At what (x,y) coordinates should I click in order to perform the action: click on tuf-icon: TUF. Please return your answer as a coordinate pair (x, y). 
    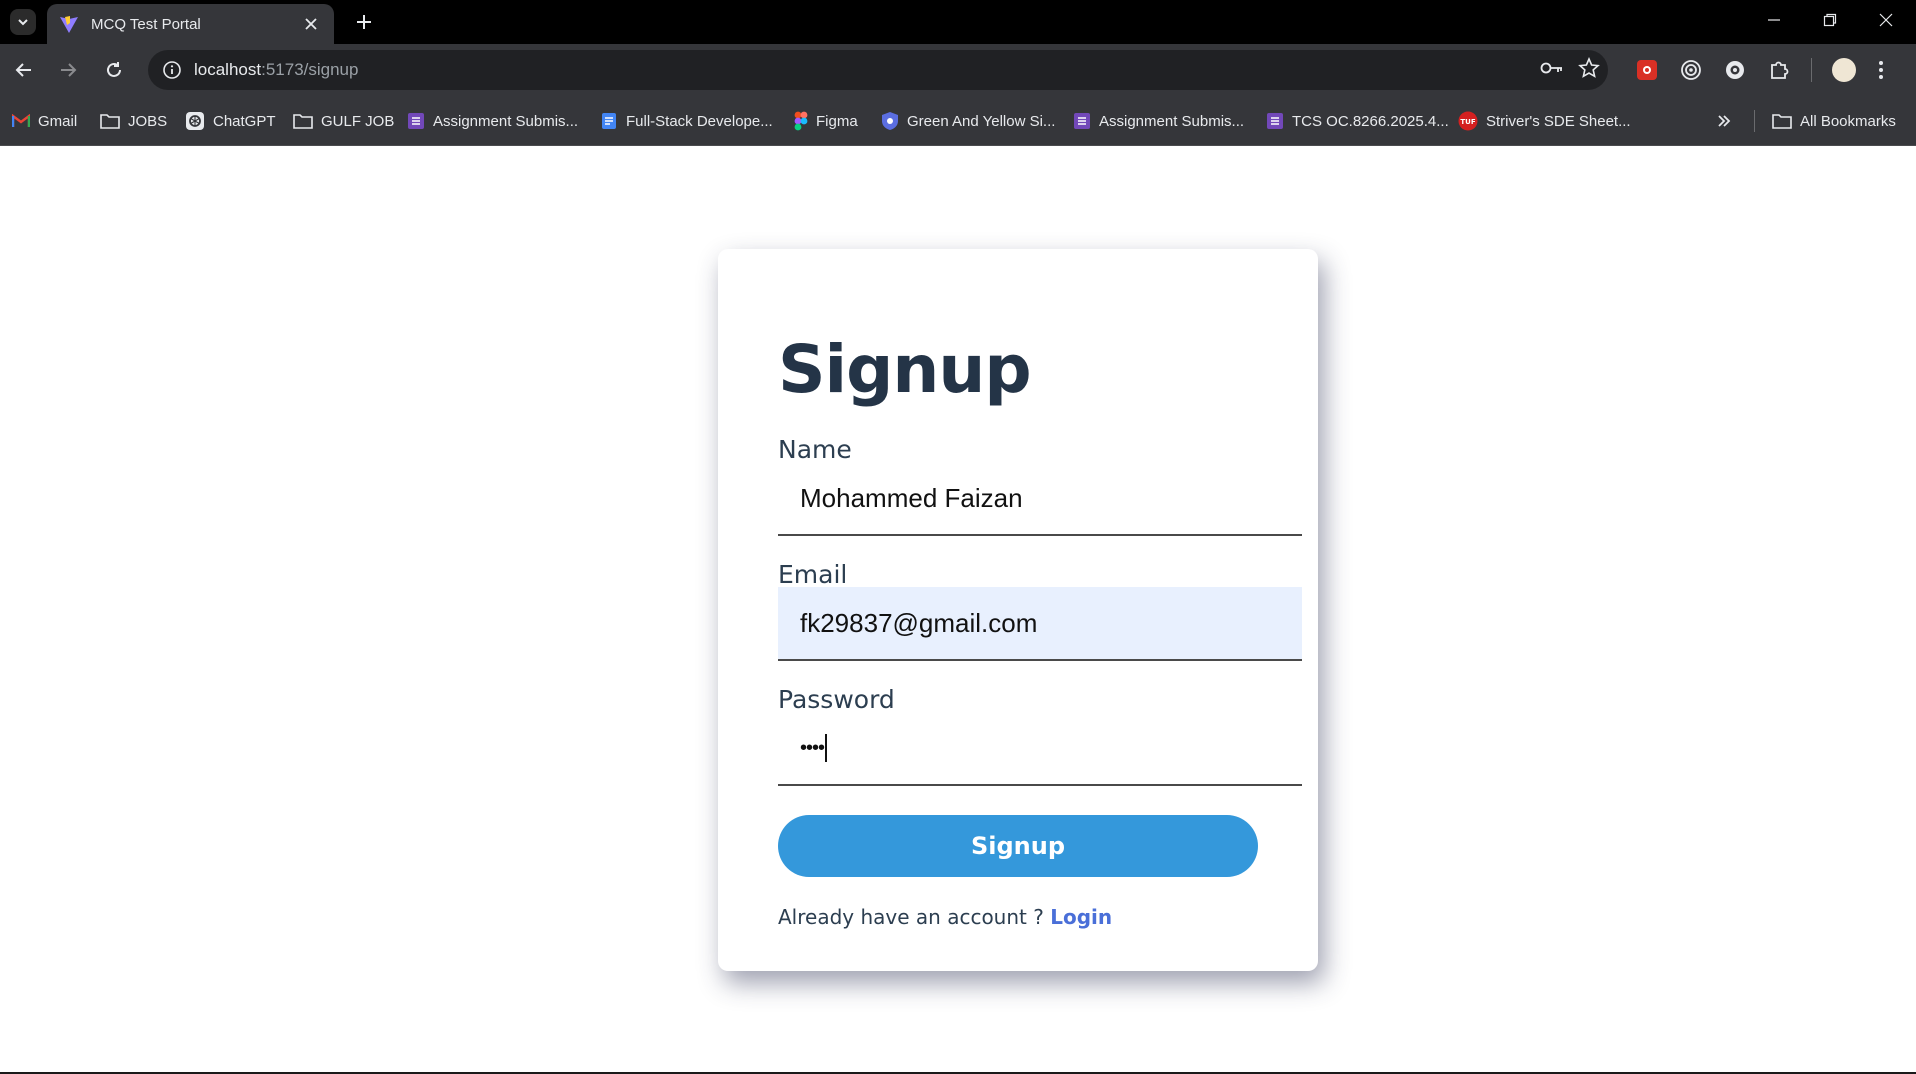
    Looking at the image, I should click on (1468, 121).